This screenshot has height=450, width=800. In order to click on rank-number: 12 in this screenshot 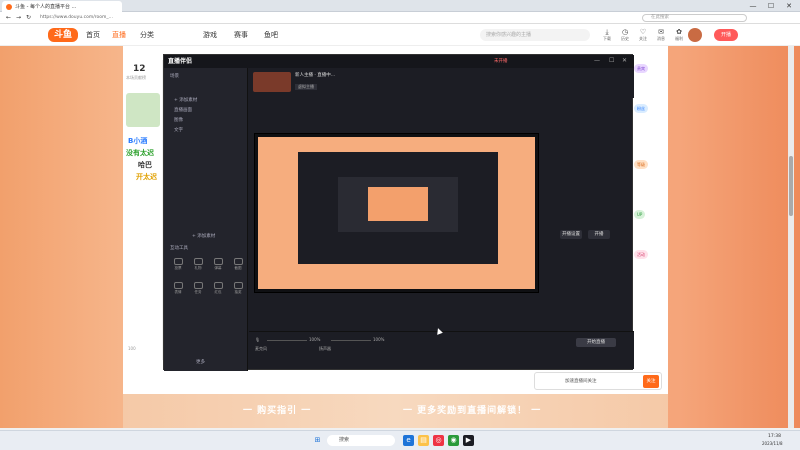, I will do `click(139, 69)`.